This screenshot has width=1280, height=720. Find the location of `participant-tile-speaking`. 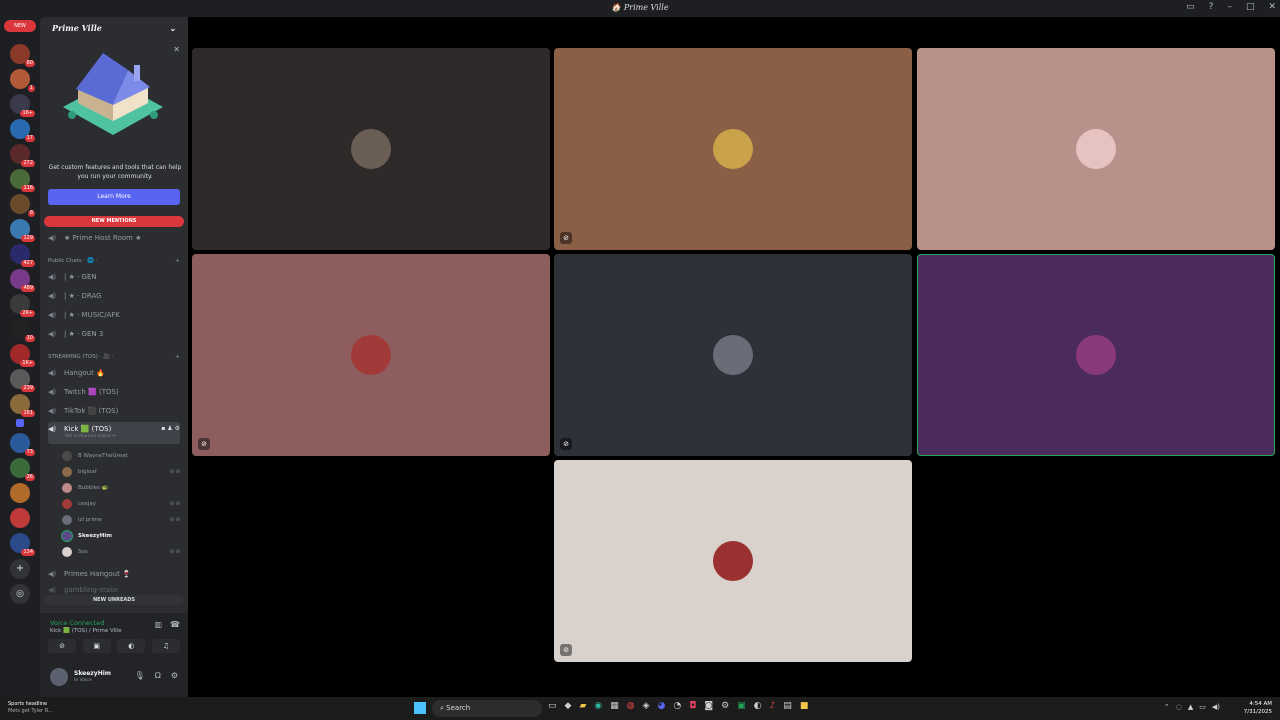

participant-tile-speaking is located at coordinates (1096, 355).